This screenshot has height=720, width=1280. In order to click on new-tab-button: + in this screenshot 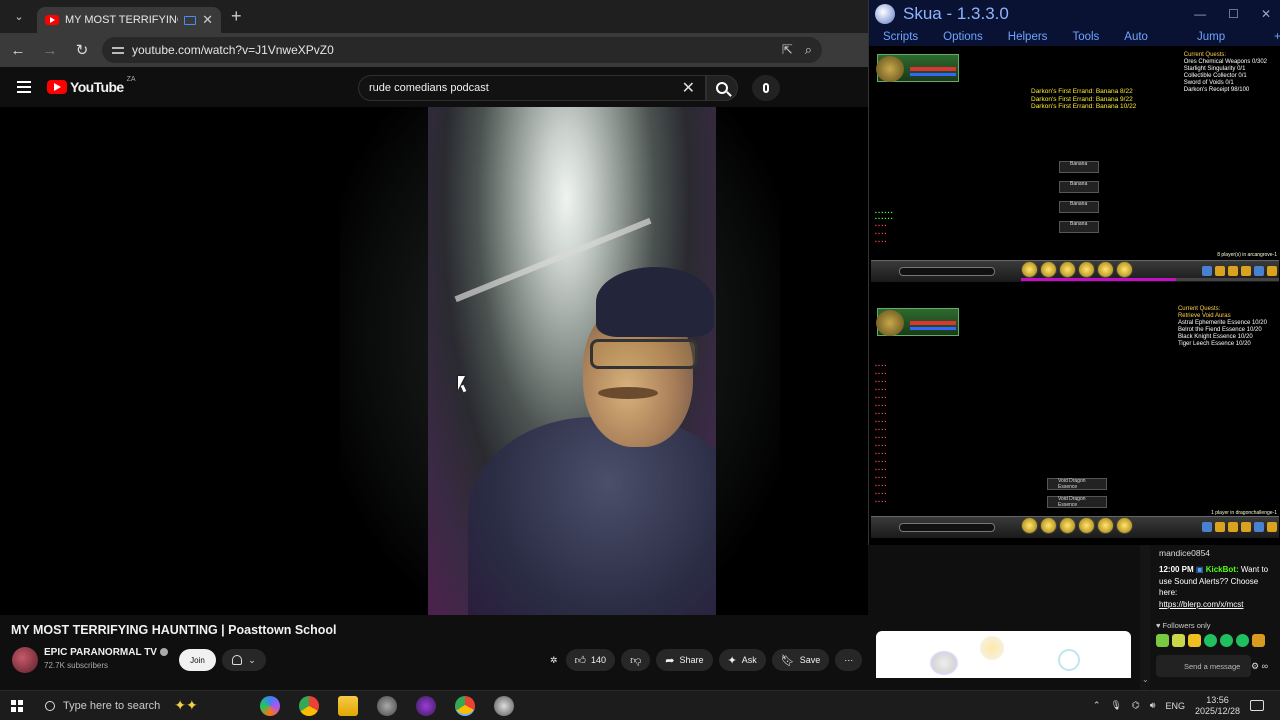, I will do `click(236, 16)`.